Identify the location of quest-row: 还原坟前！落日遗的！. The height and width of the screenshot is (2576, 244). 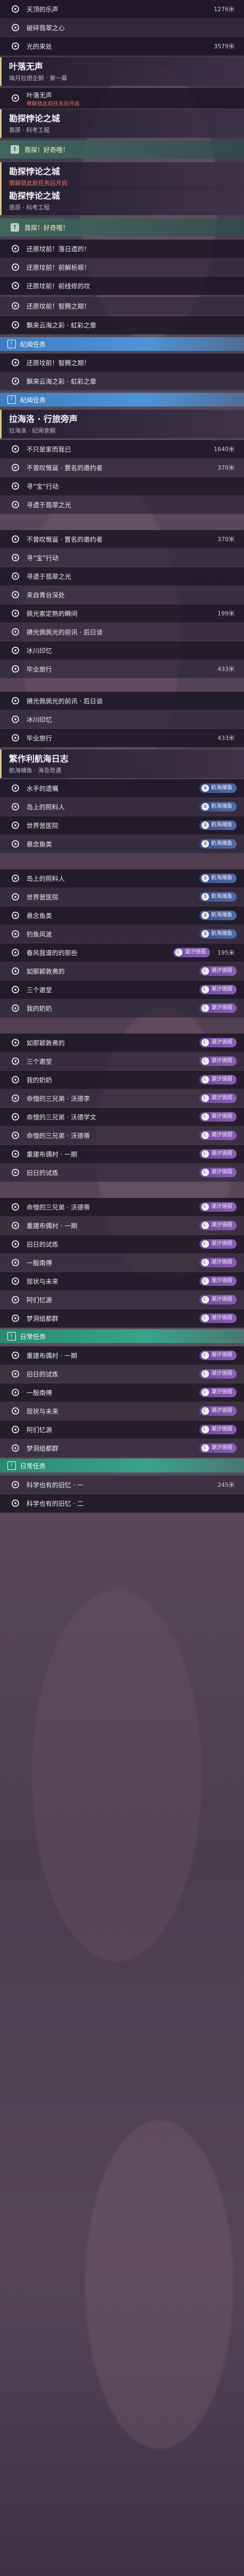
(122, 249).